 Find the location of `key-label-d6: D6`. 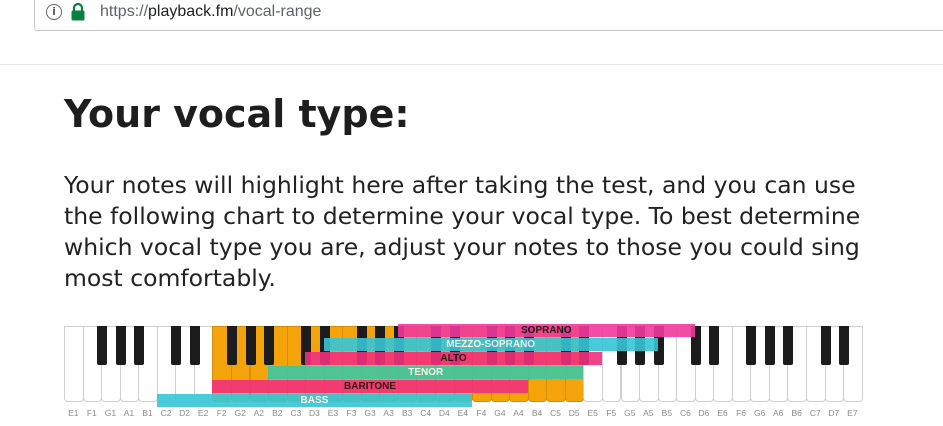

key-label-d6: D6 is located at coordinates (704, 413).